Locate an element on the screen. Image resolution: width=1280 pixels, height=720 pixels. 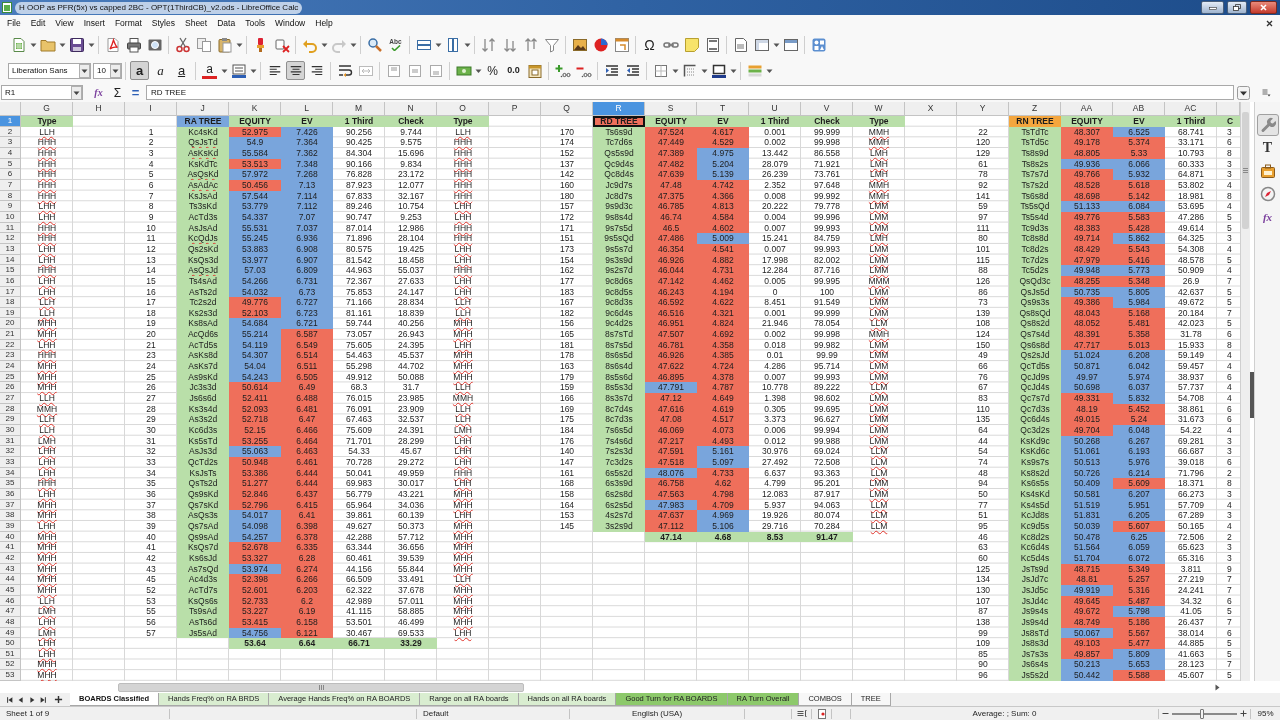
spreadsheet-cell: 51.564 is located at coordinates (1087, 547).